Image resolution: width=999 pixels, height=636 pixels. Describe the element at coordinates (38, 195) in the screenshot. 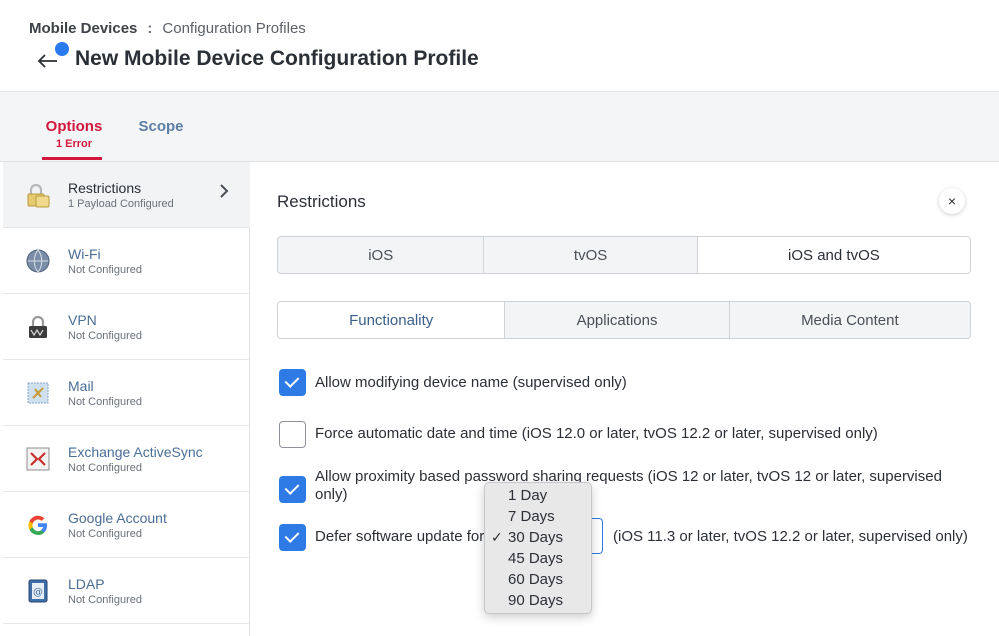

I see `padlock-icon` at that location.